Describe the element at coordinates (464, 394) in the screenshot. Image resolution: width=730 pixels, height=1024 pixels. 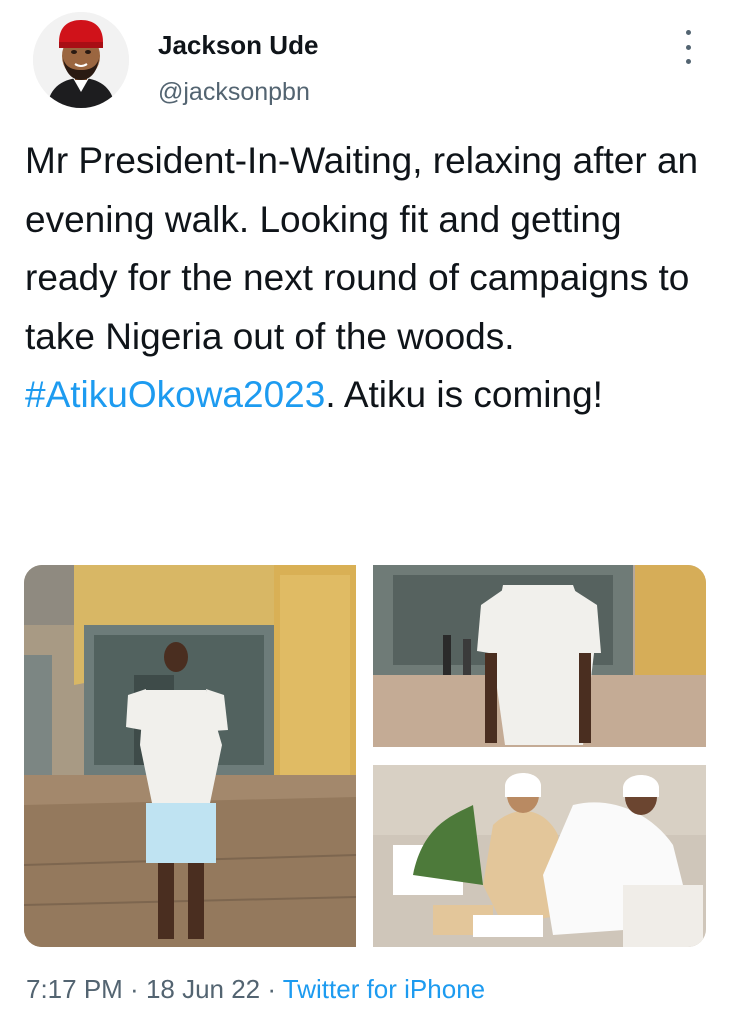
I see `tweet-body-end: . Atiku is coming!` at that location.